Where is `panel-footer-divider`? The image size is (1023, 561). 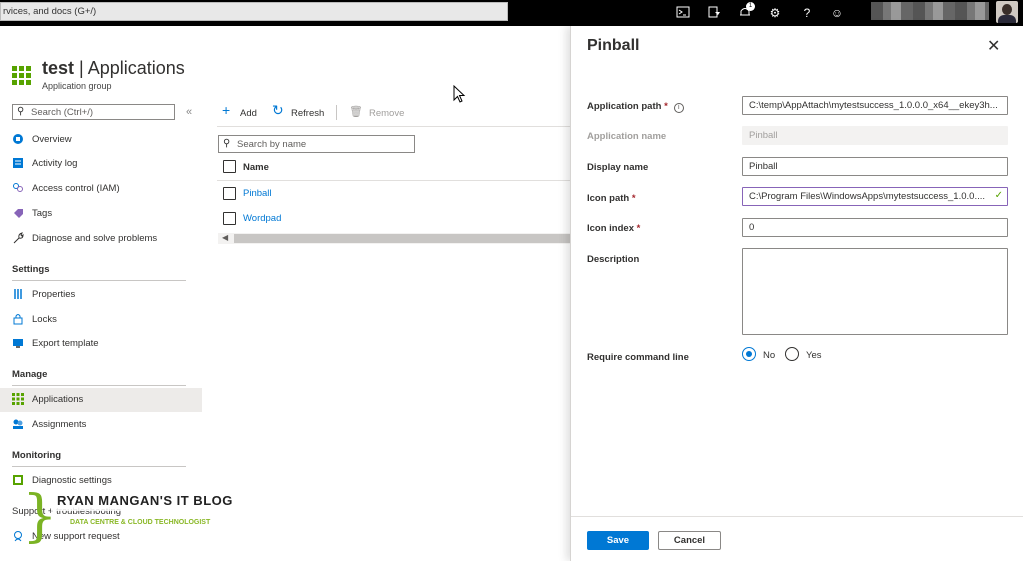
panel-footer-divider is located at coordinates (797, 516).